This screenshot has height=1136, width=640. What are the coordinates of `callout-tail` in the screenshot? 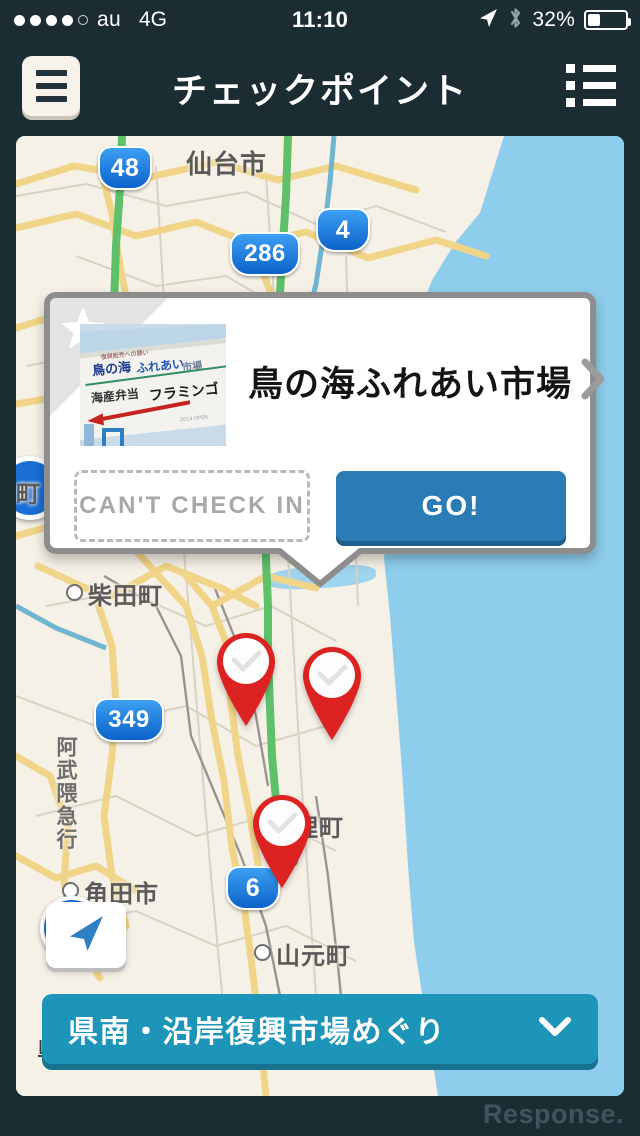 It's located at (320, 567).